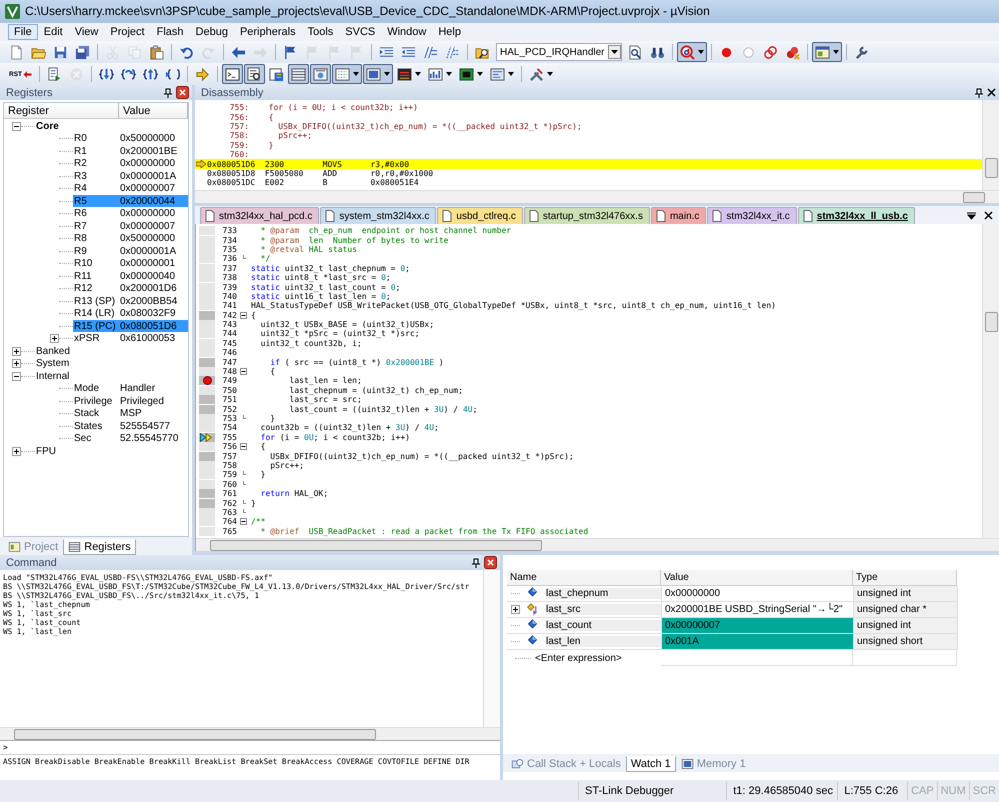 The image size is (999, 802). Describe the element at coordinates (971, 215) in the screenshot. I see `dropdown-icon` at that location.